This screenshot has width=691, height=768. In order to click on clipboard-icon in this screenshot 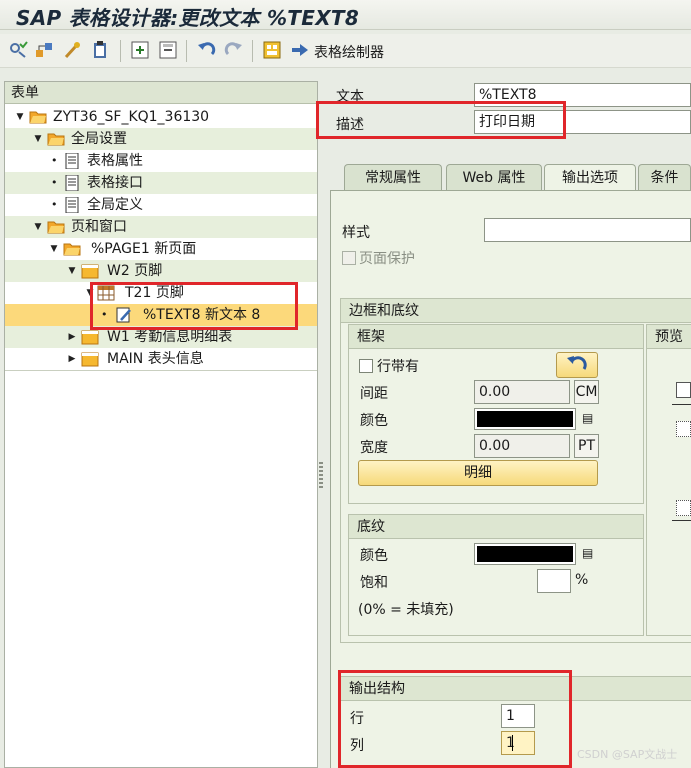, I will do `click(100, 50)`.